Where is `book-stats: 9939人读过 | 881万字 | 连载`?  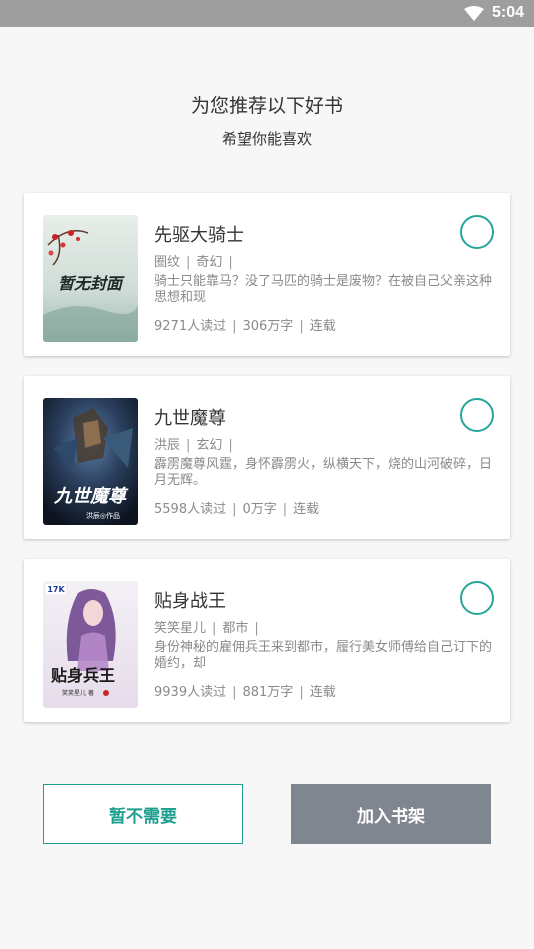
book-stats: 9939人读过 | 881万字 | 连载 is located at coordinates (245, 692).